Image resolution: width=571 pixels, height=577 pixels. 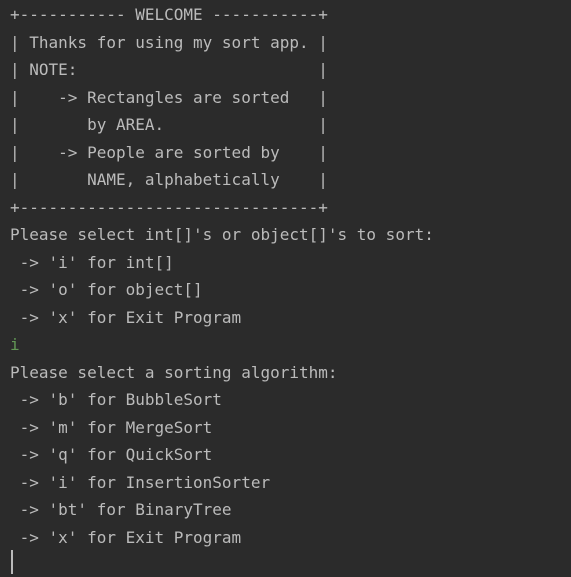 What do you see at coordinates (12, 562) in the screenshot?
I see `text-input-caret` at bounding box center [12, 562].